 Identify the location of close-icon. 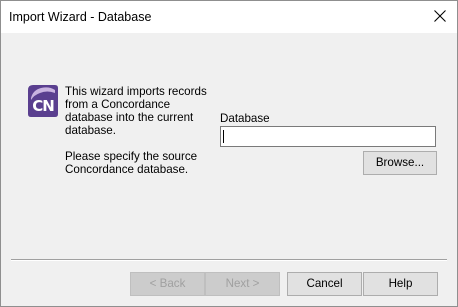
(440, 16).